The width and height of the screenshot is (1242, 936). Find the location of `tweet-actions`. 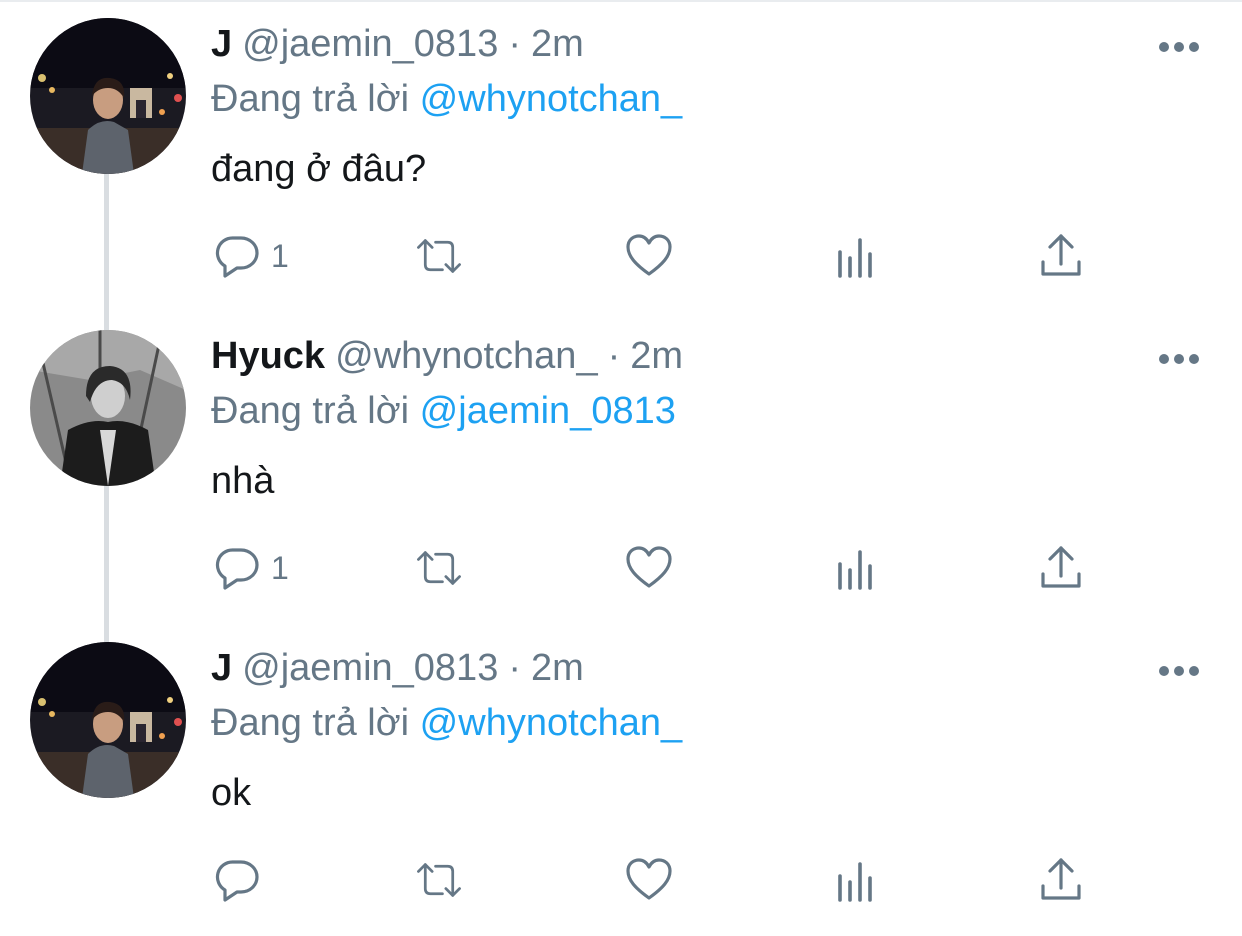

tweet-actions is located at coordinates (663, 880).